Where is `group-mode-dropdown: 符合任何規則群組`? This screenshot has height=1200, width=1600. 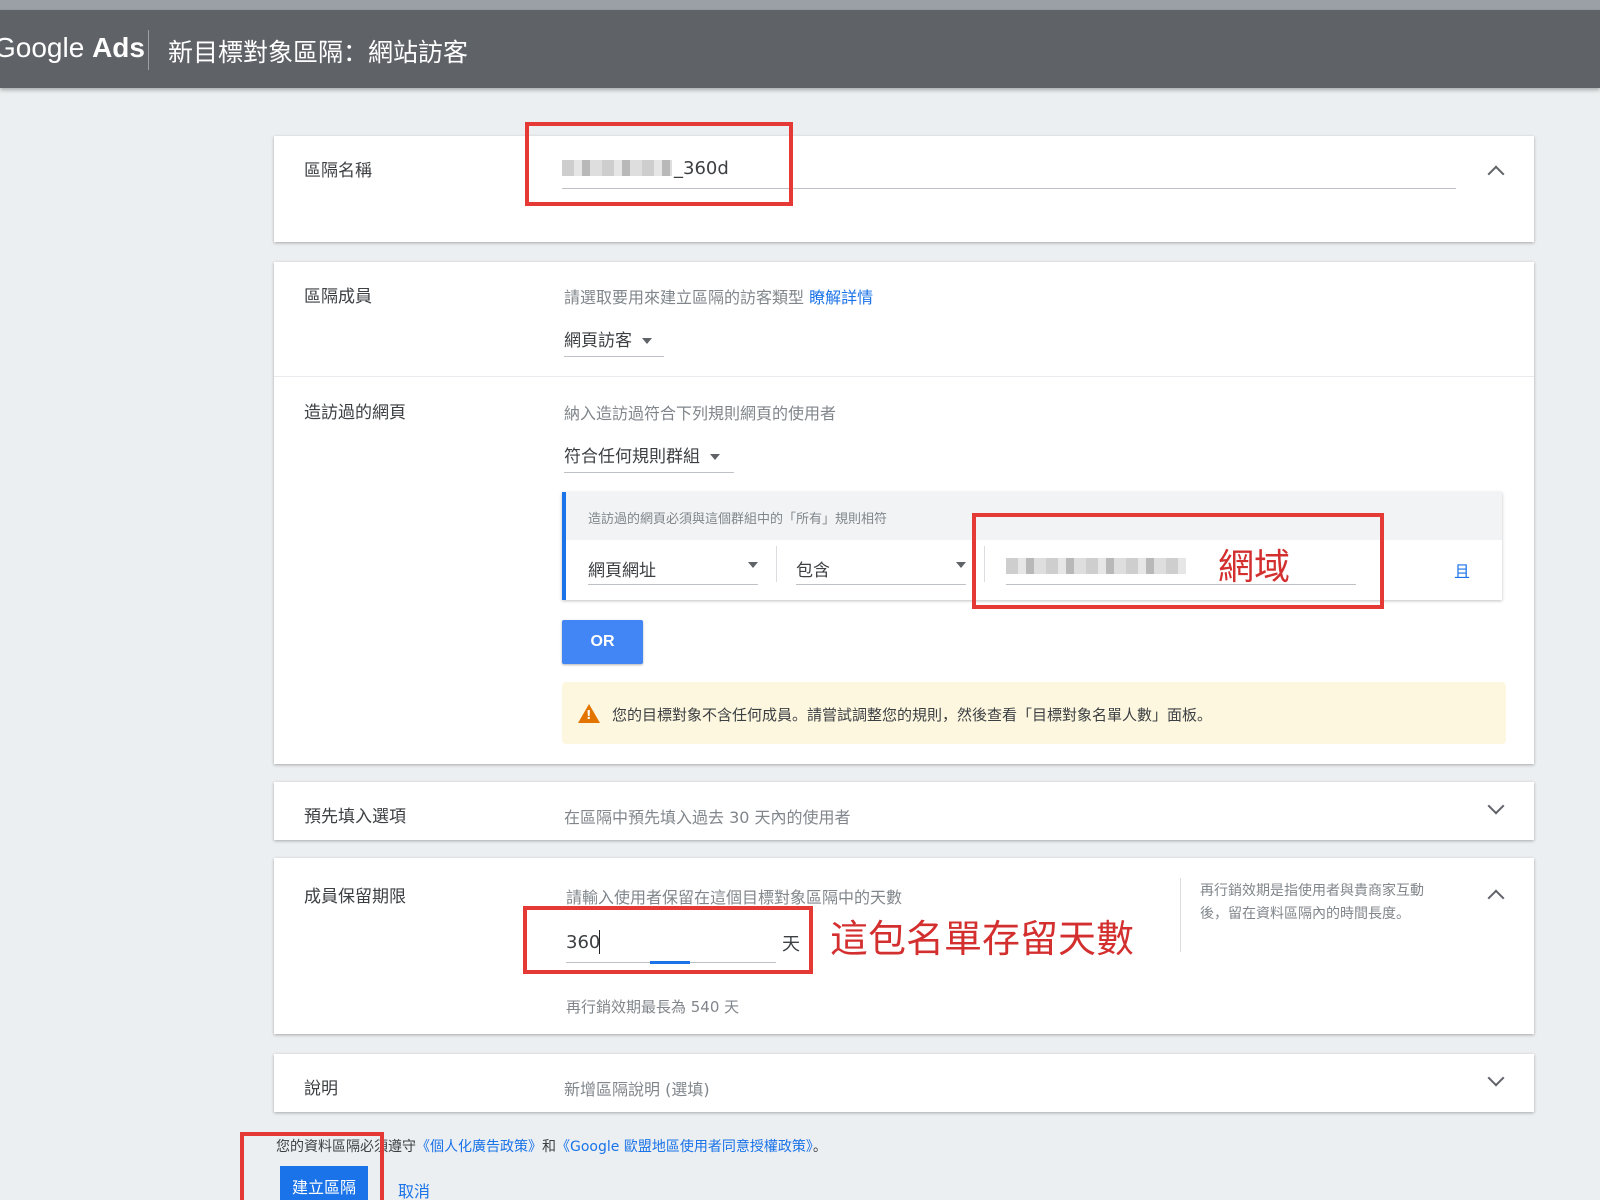 group-mode-dropdown: 符合任何規則群組 is located at coordinates (642, 454).